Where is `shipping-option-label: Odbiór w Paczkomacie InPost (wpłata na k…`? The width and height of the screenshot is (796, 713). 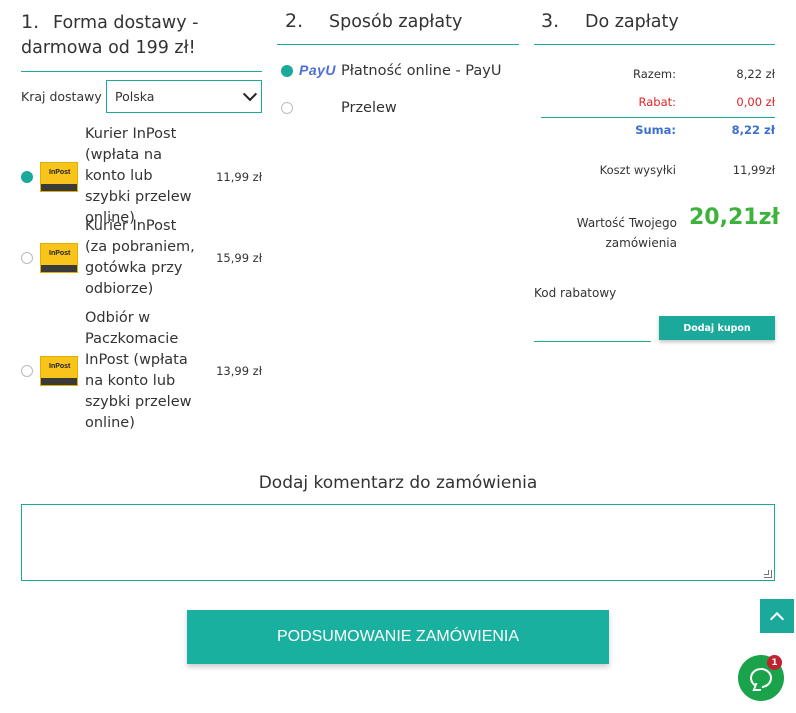 shipping-option-label: Odbiór w Paczkomacie InPost (wpłata na k… is located at coordinates (138, 370).